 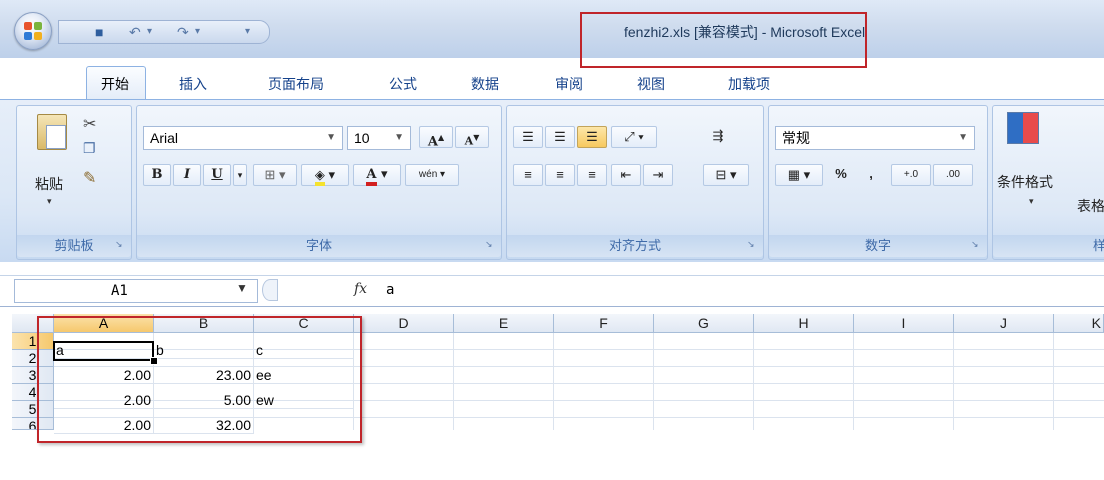 I want to click on office-button, so click(x=33, y=31).